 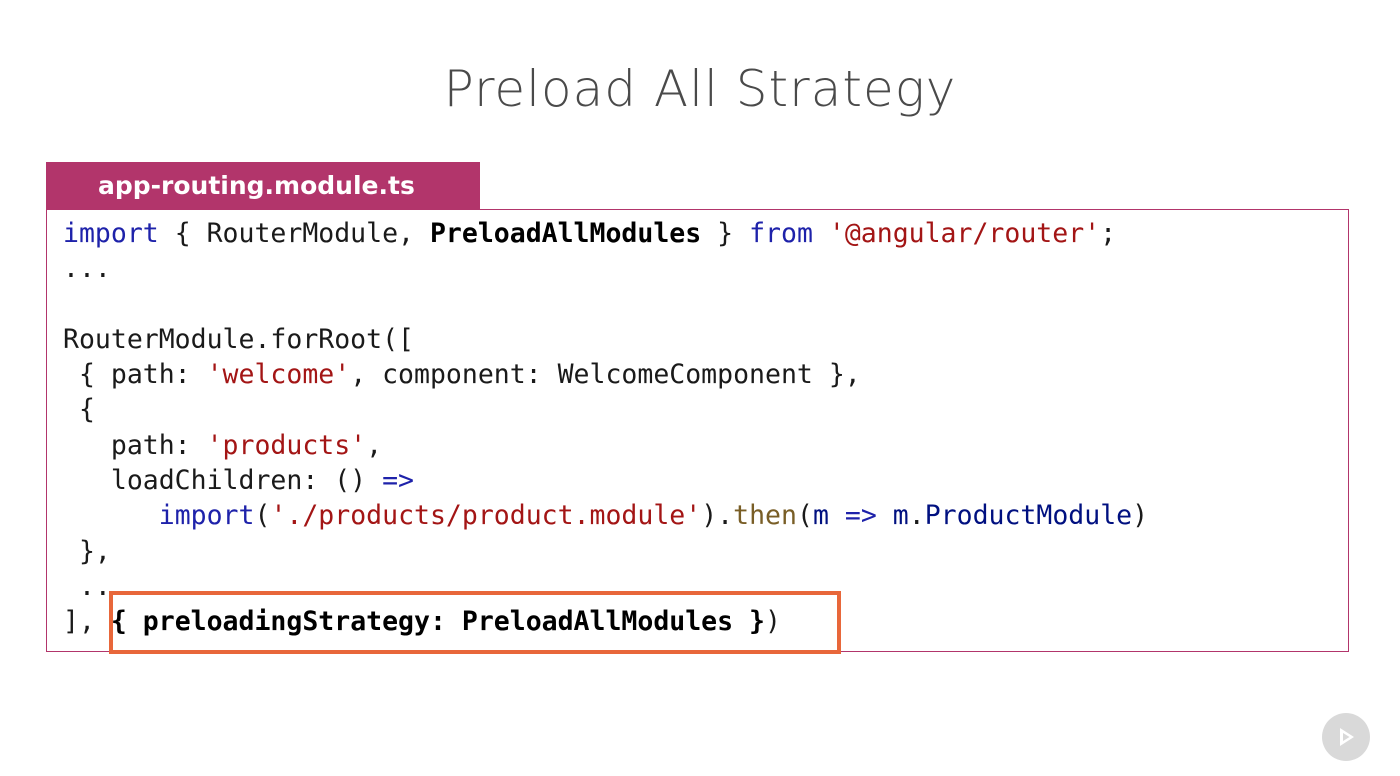 What do you see at coordinates (286, 445) in the screenshot?
I see `string-literal: 'products'` at bounding box center [286, 445].